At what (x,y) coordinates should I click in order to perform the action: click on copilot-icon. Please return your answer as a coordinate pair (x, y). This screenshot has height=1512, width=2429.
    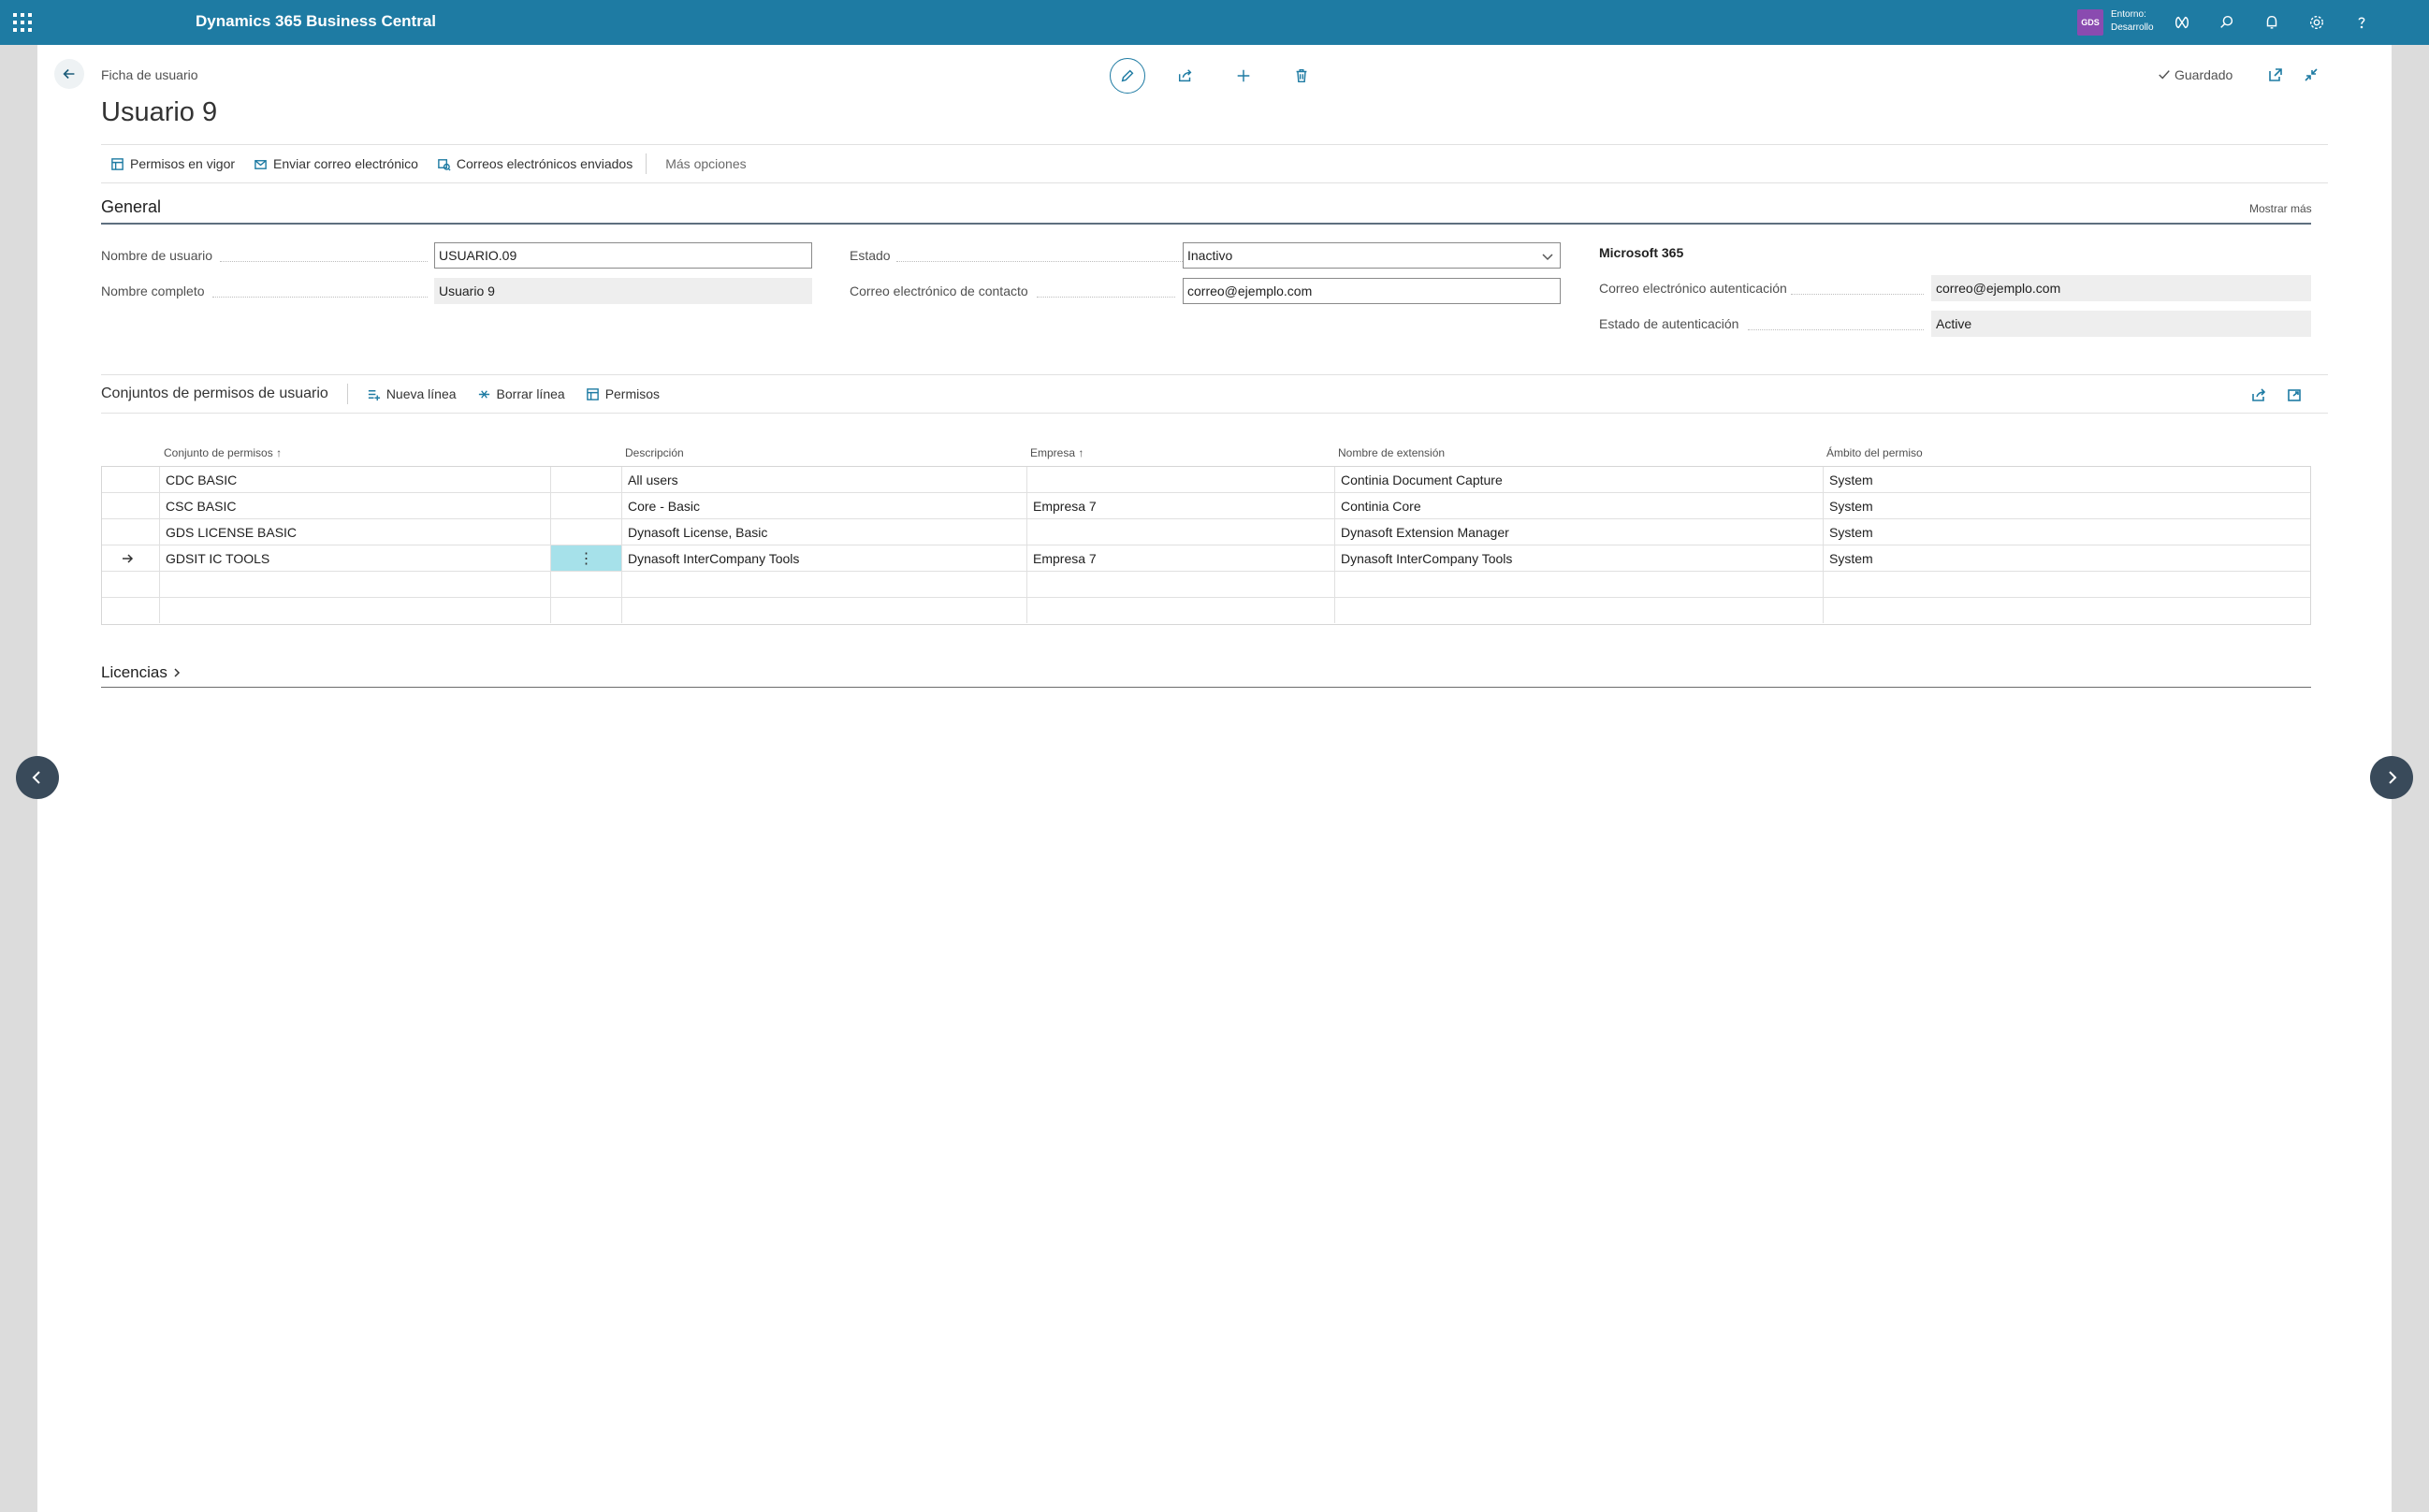
    Looking at the image, I should click on (2182, 22).